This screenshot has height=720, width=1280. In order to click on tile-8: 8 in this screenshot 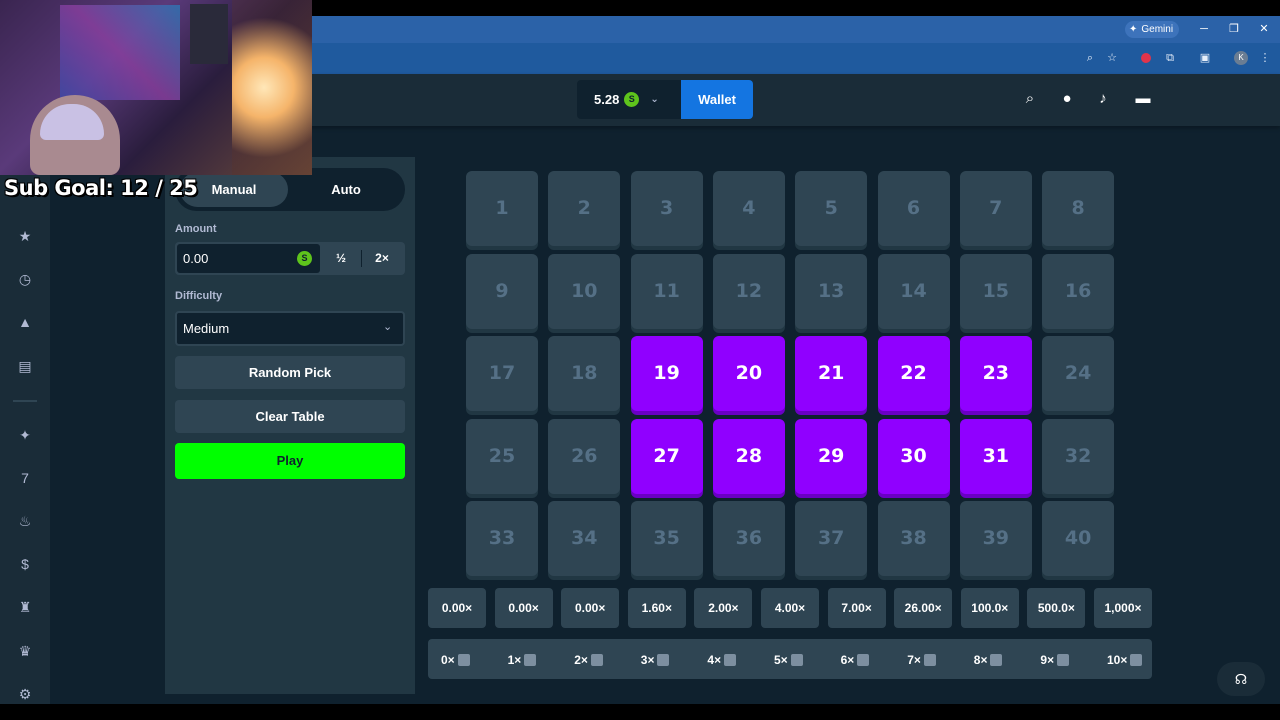, I will do `click(1078, 208)`.